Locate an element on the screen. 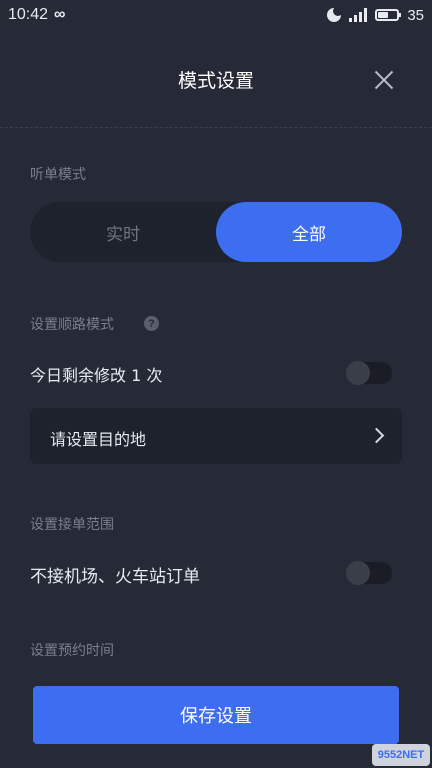 The height and width of the screenshot is (768, 432). loop-icon: ∞ is located at coordinates (60, 14).